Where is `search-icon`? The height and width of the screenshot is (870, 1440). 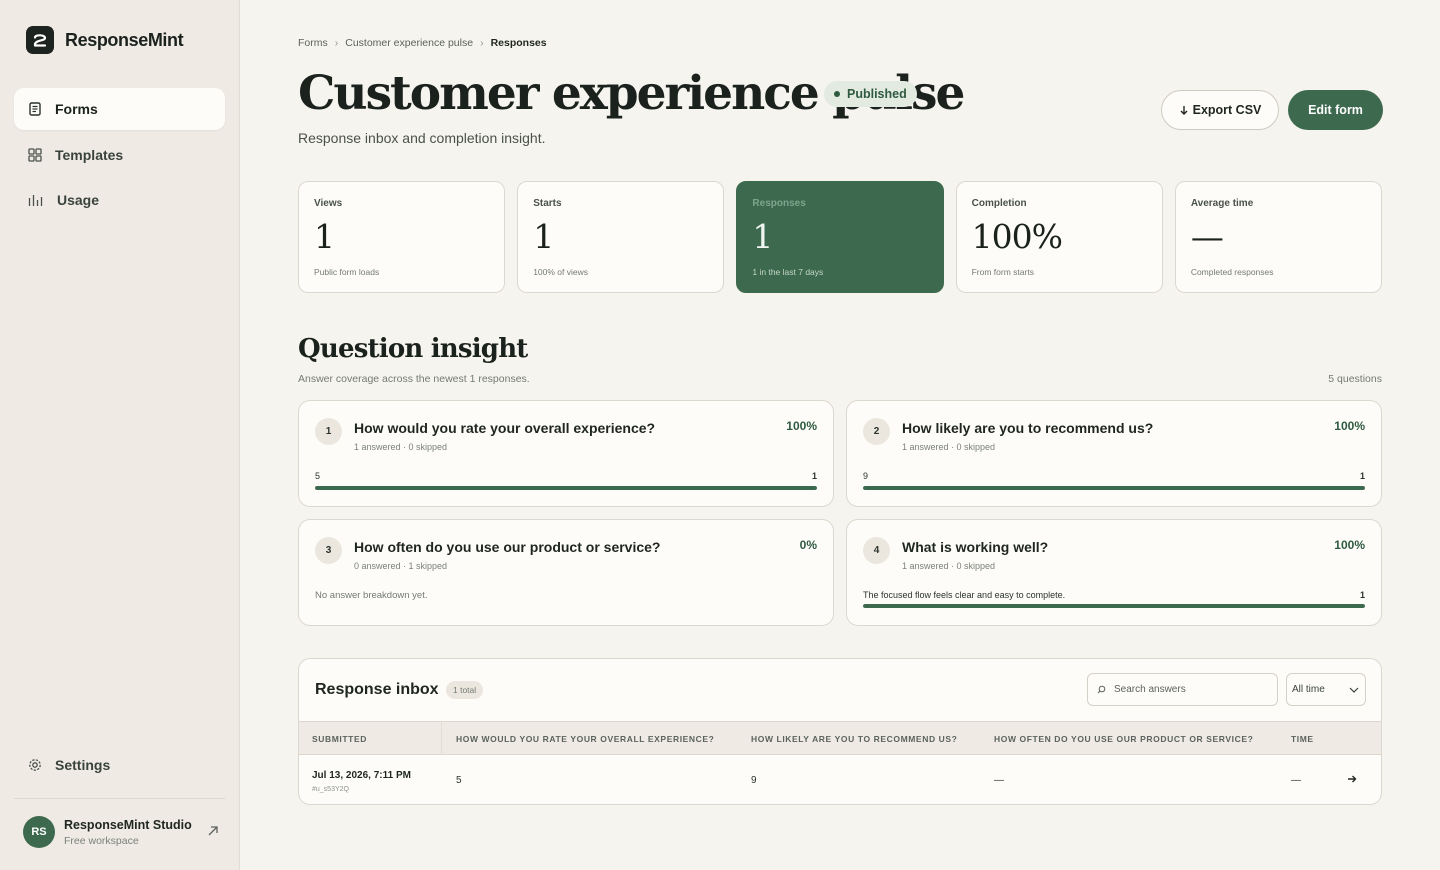
search-icon is located at coordinates (1101, 689).